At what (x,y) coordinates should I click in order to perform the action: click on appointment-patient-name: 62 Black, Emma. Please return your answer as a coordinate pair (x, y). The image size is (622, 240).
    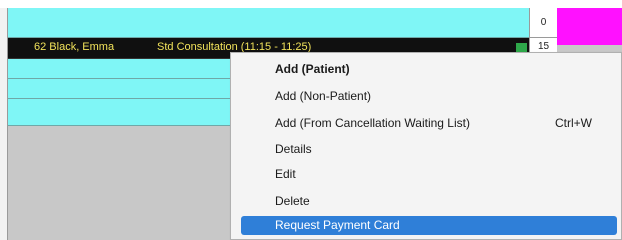
    Looking at the image, I should click on (74, 47).